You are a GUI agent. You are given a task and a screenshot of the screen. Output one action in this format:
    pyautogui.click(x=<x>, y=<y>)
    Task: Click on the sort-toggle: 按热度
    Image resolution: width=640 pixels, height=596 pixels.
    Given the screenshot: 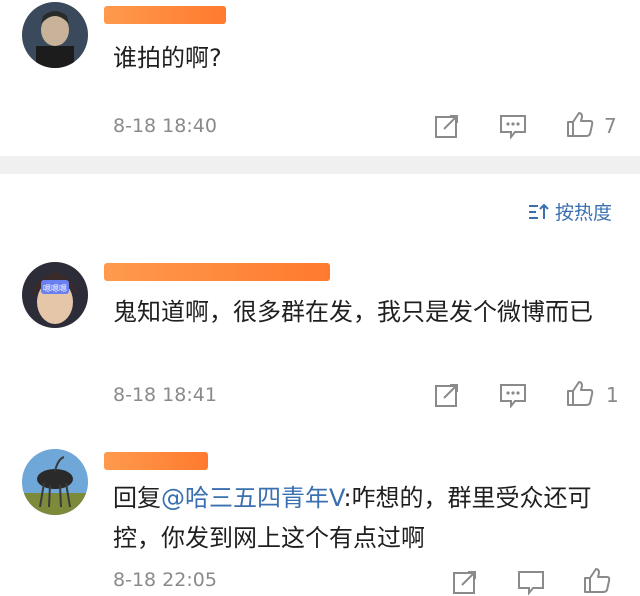 What is the action you would take?
    pyautogui.click(x=569, y=211)
    